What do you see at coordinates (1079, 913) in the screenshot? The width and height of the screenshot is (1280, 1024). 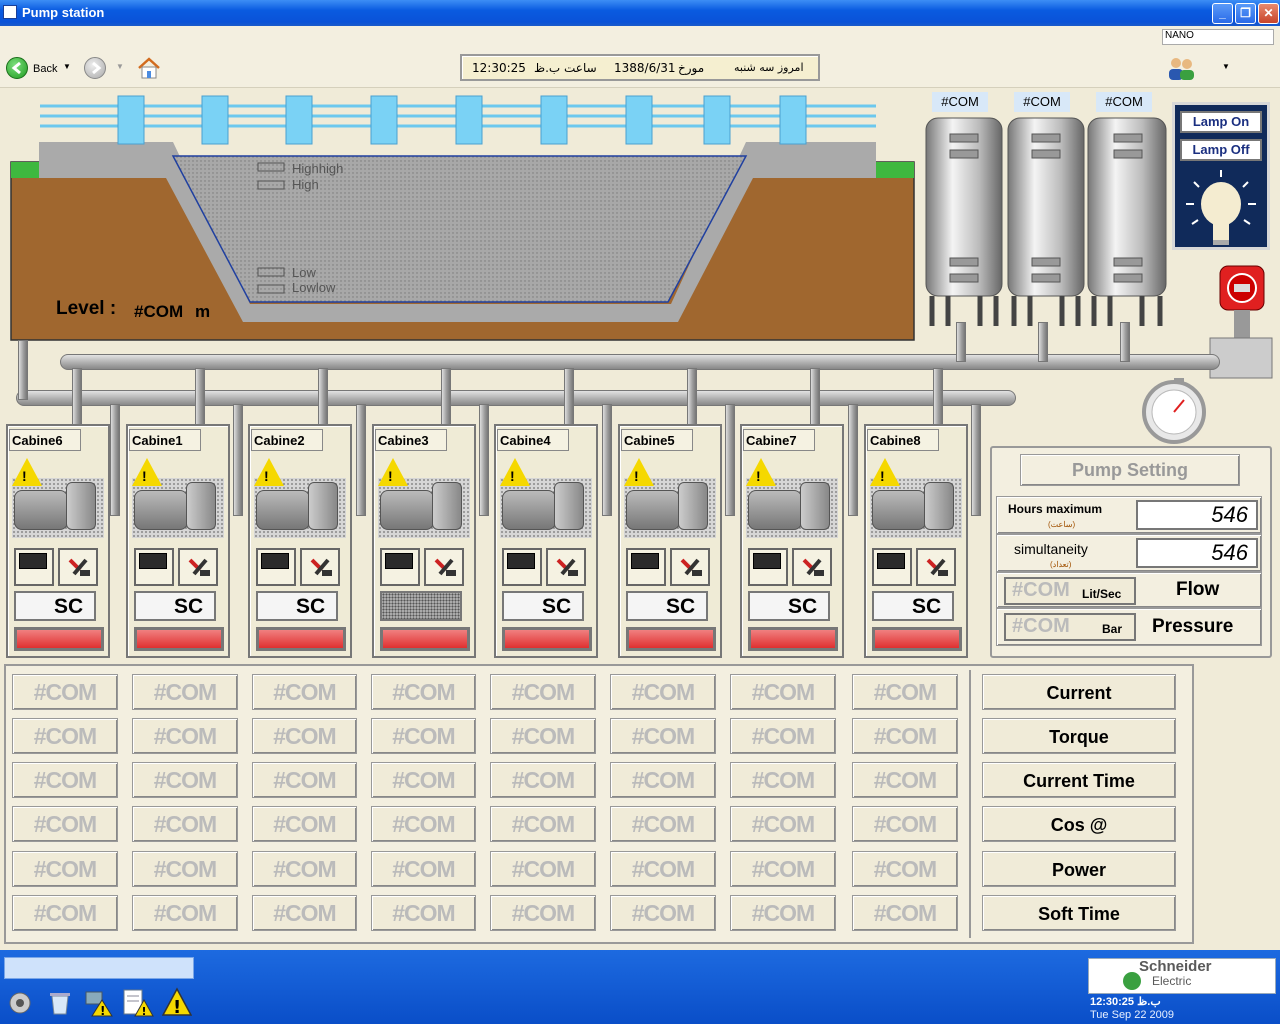 I see `grid-row-button-soft-time: Soft Time` at bounding box center [1079, 913].